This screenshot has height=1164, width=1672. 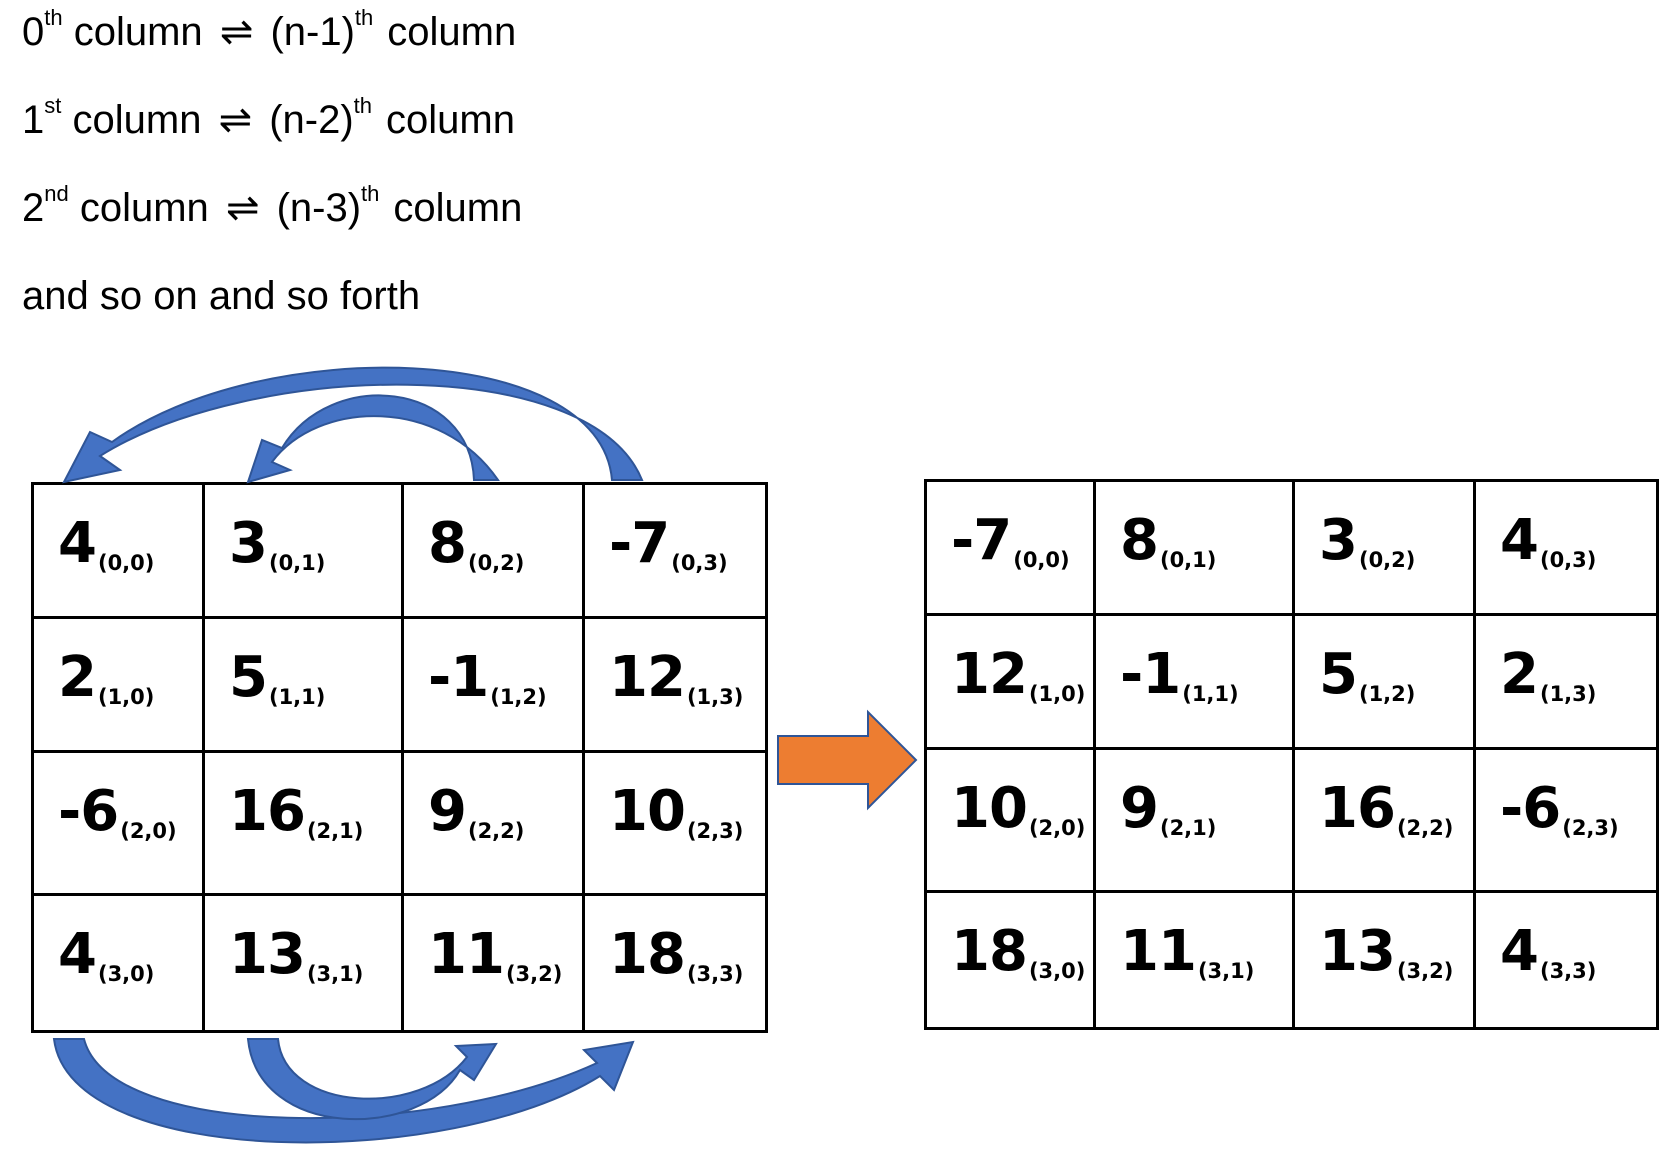 I want to click on top-outer-swap-arrow, so click(x=353, y=425).